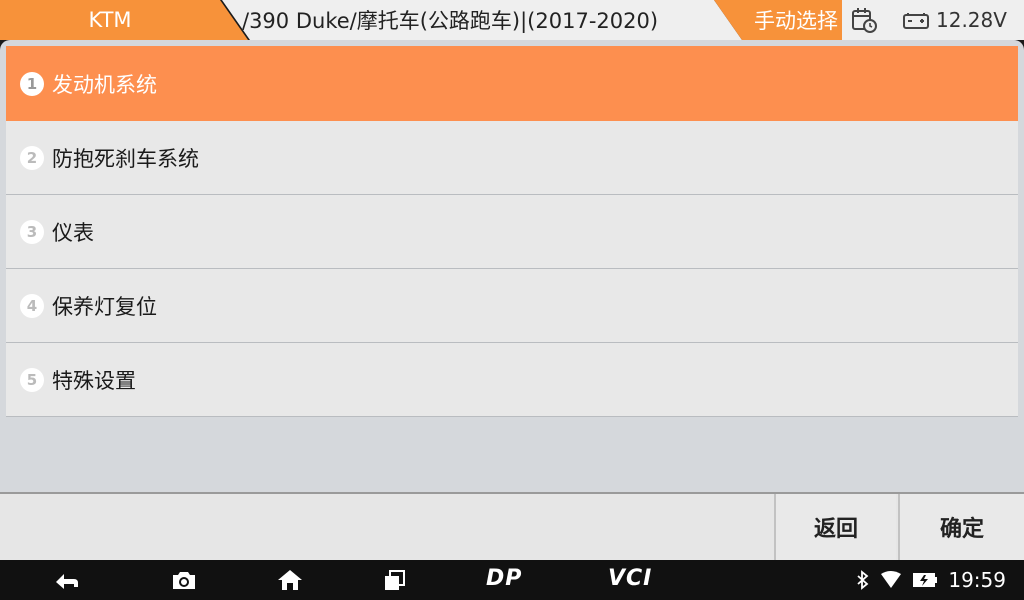  Describe the element at coordinates (94, 380) in the screenshot. I see `list-item-label: 特殊设置` at that location.